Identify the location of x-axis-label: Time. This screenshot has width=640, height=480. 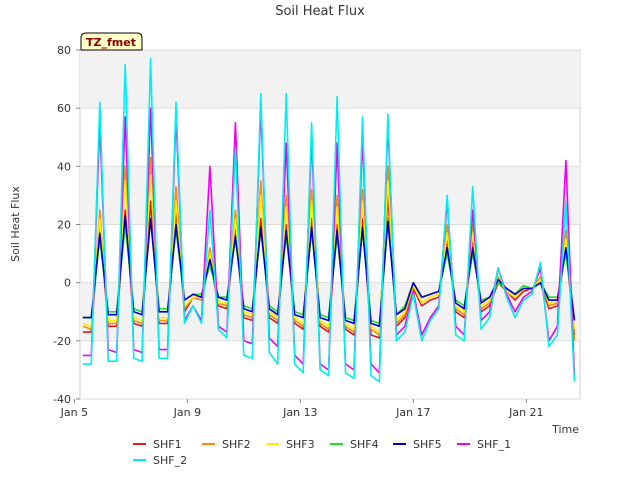
(565, 429).